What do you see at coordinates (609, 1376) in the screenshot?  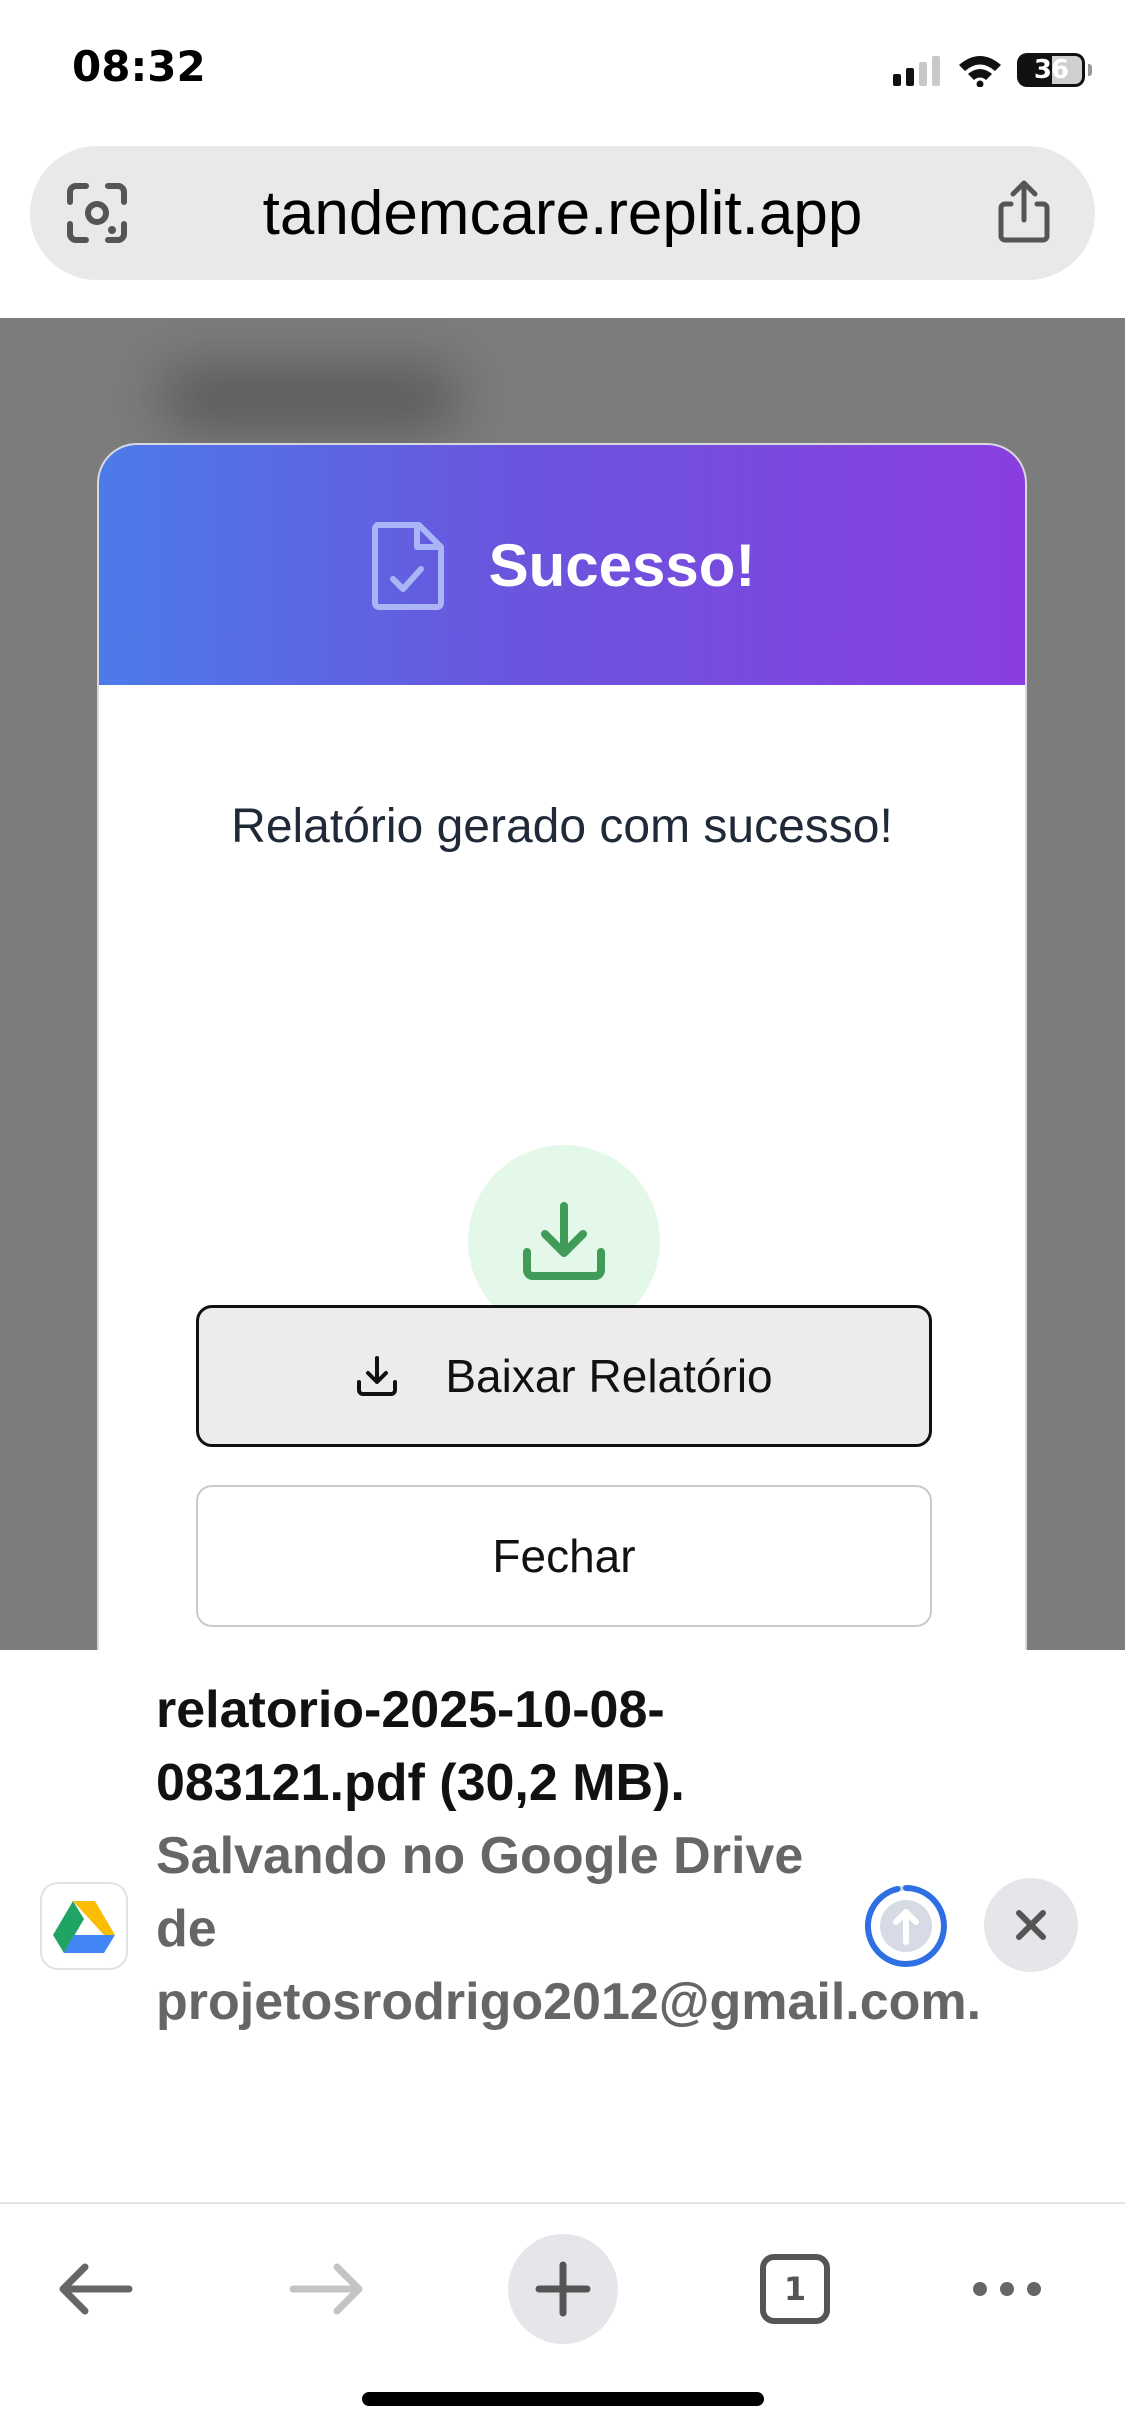 I see `download-report-label: Baixar Relatório` at bounding box center [609, 1376].